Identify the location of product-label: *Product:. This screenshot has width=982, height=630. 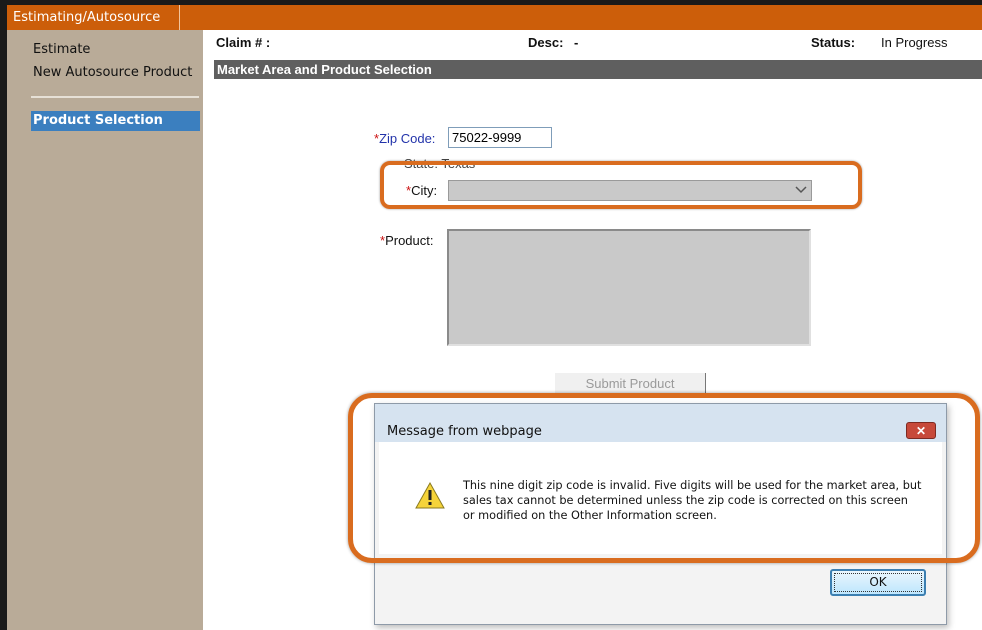
(406, 240).